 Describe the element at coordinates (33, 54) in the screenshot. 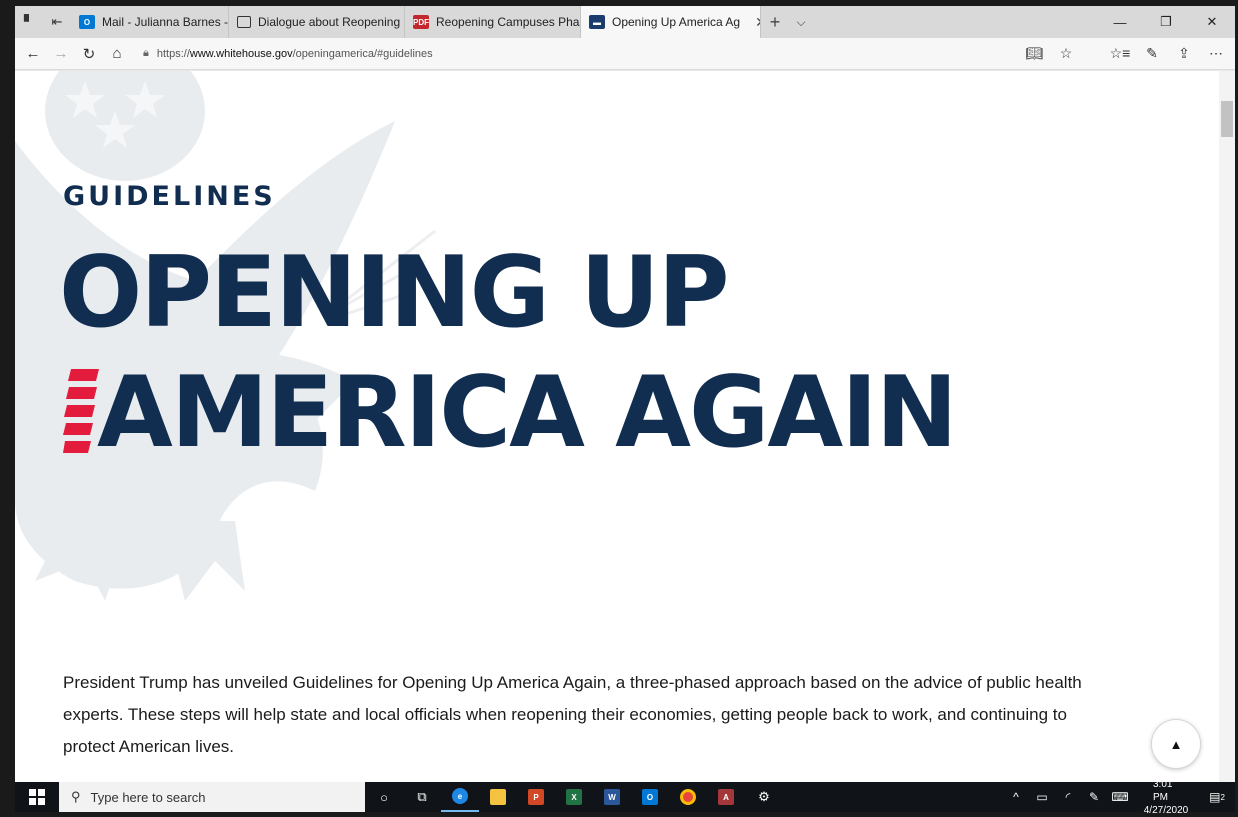

I see `back-button: ←` at that location.